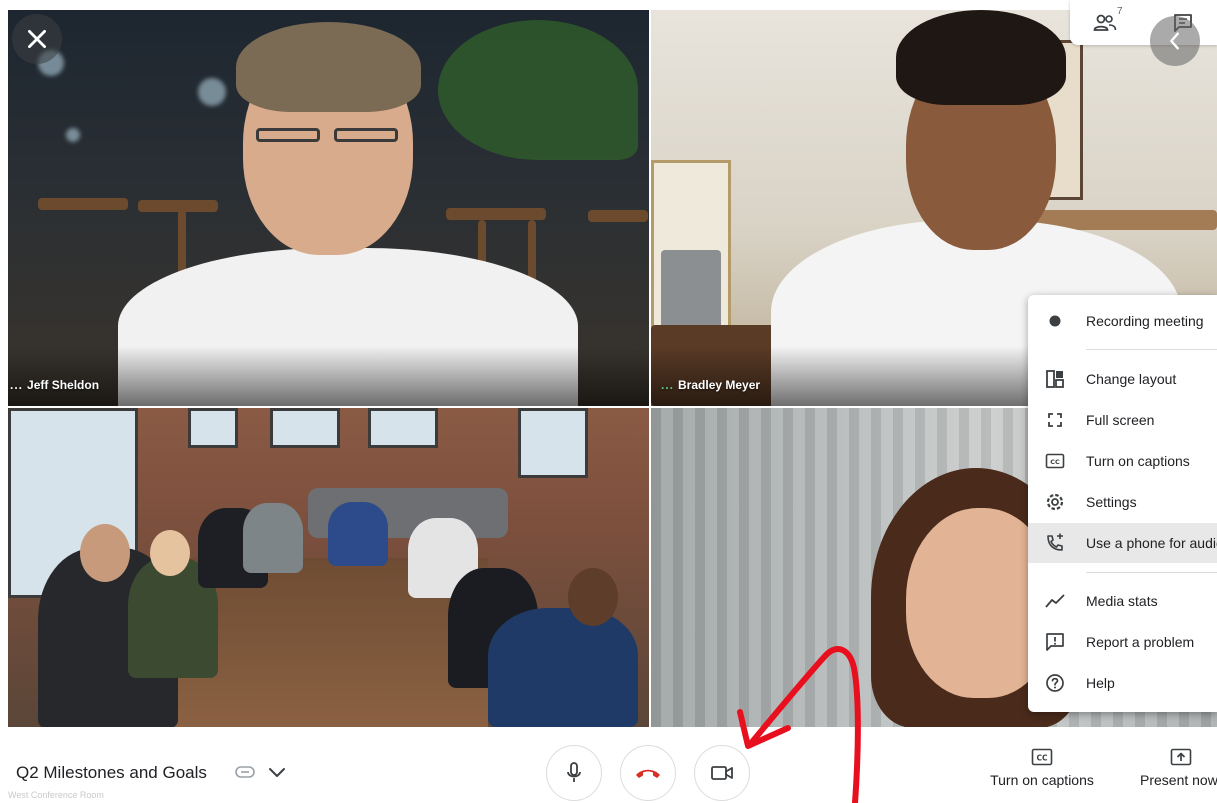 The width and height of the screenshot is (1217, 803). I want to click on attachment-icon, so click(245, 772).